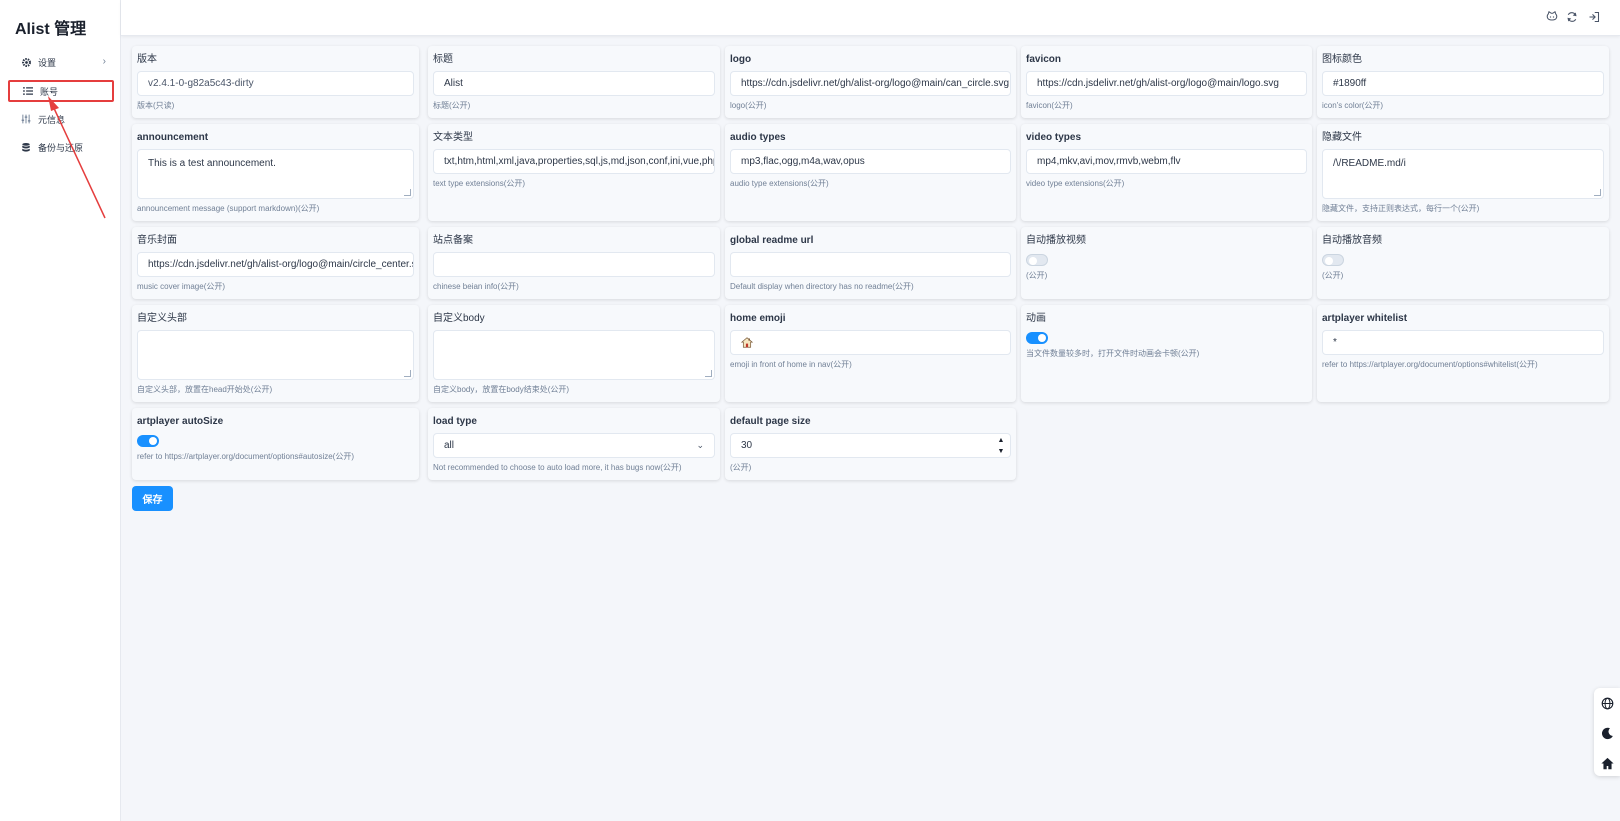 This screenshot has height=821, width=1620. What do you see at coordinates (700, 445) in the screenshot?
I see `chevron-down-icon: ⌄` at bounding box center [700, 445].